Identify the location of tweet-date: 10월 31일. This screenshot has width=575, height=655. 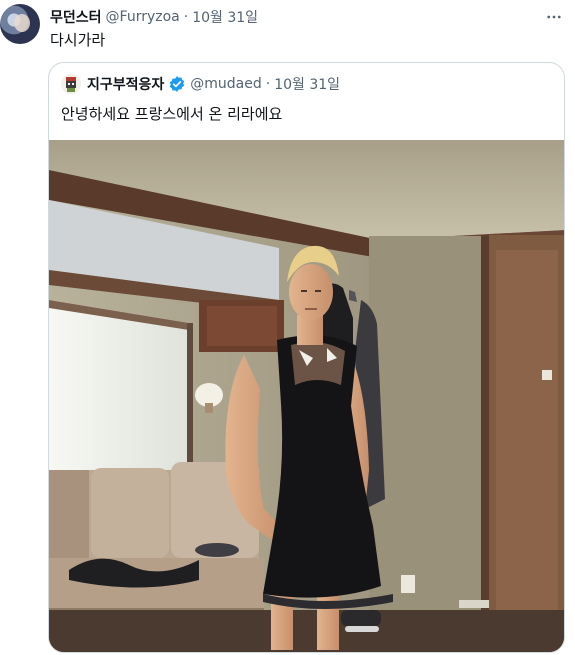
(225, 17).